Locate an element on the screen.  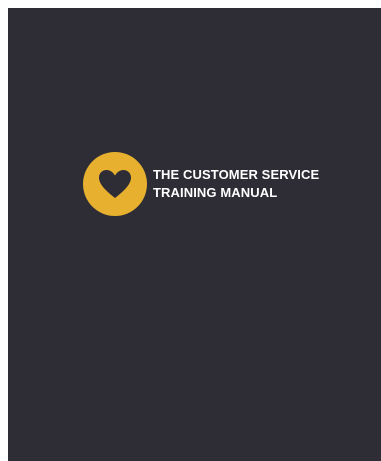
title-line-2: TRAINING MANUAL is located at coordinates (215, 192).